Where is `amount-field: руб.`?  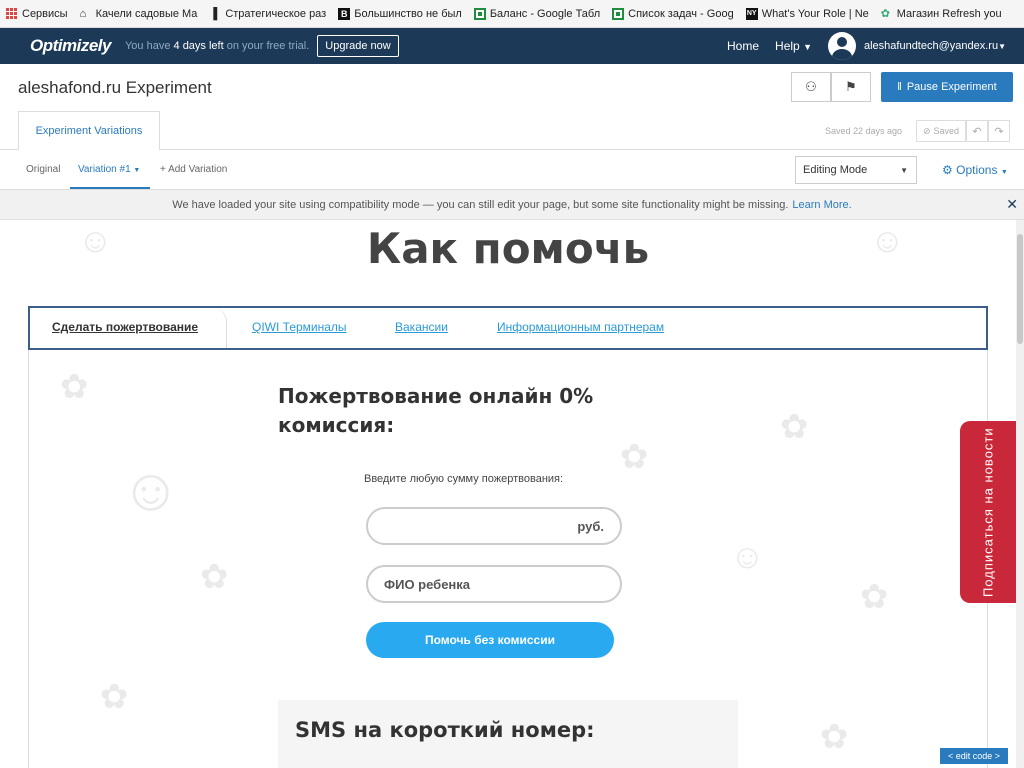
amount-field: руб. is located at coordinates (494, 526).